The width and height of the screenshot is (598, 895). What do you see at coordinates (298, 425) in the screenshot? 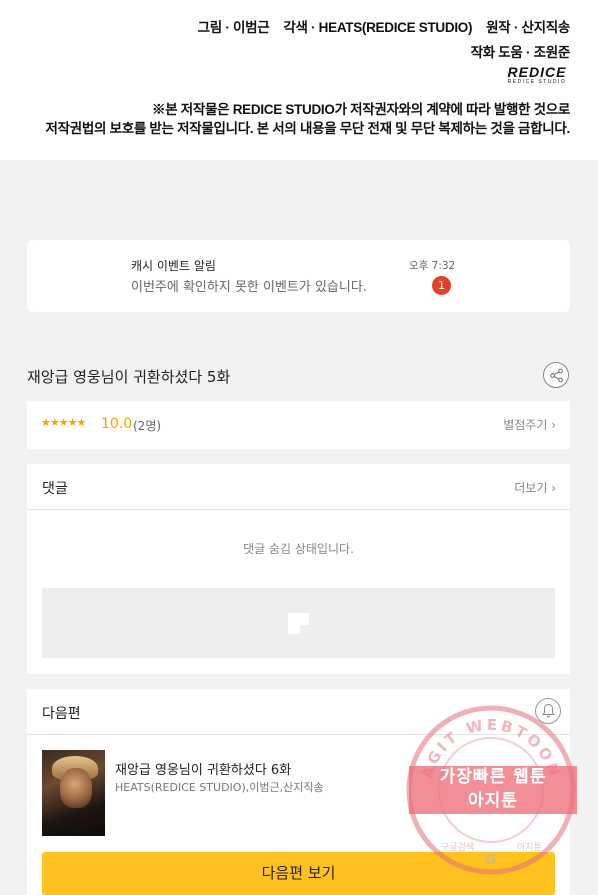
I see `rating-card: ★★★★★ 10.0 (2명) 별점주기 ›` at bounding box center [298, 425].